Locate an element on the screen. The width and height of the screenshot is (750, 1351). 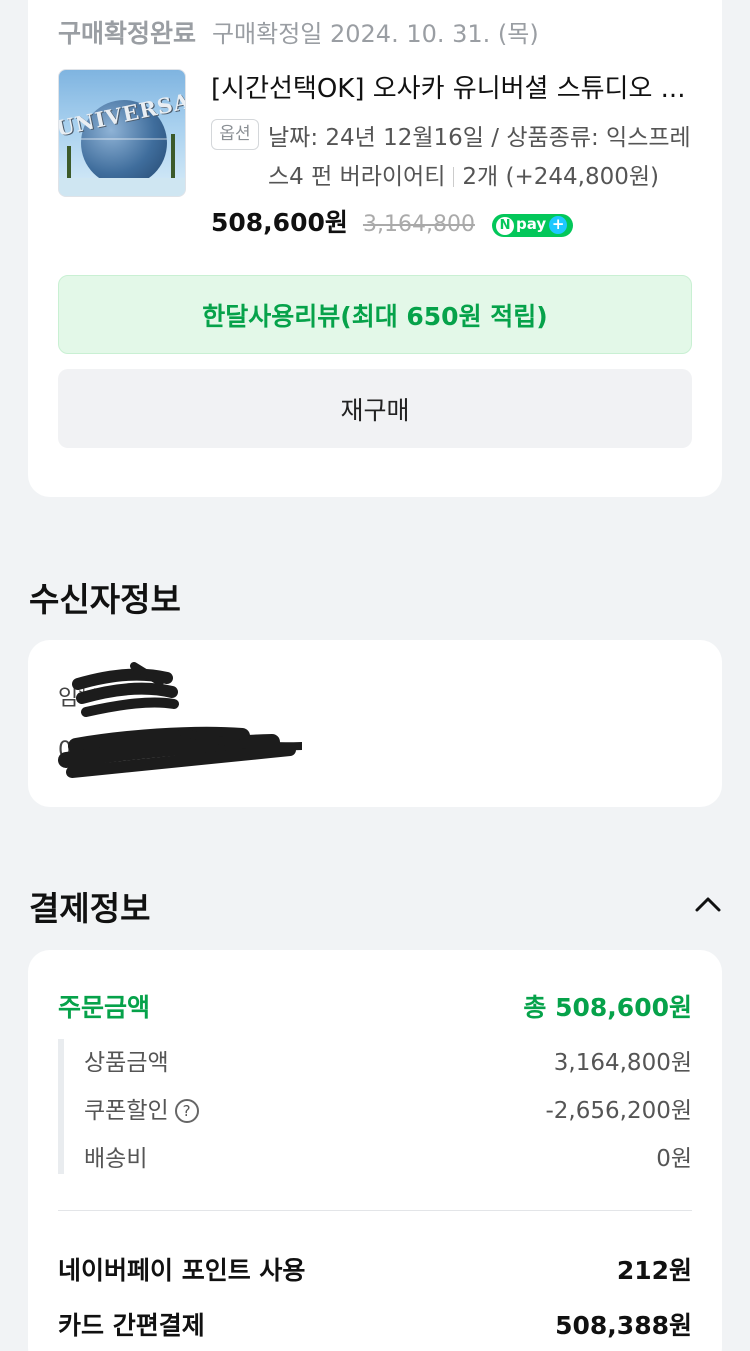
npay-n-icon: N is located at coordinates (505, 226).